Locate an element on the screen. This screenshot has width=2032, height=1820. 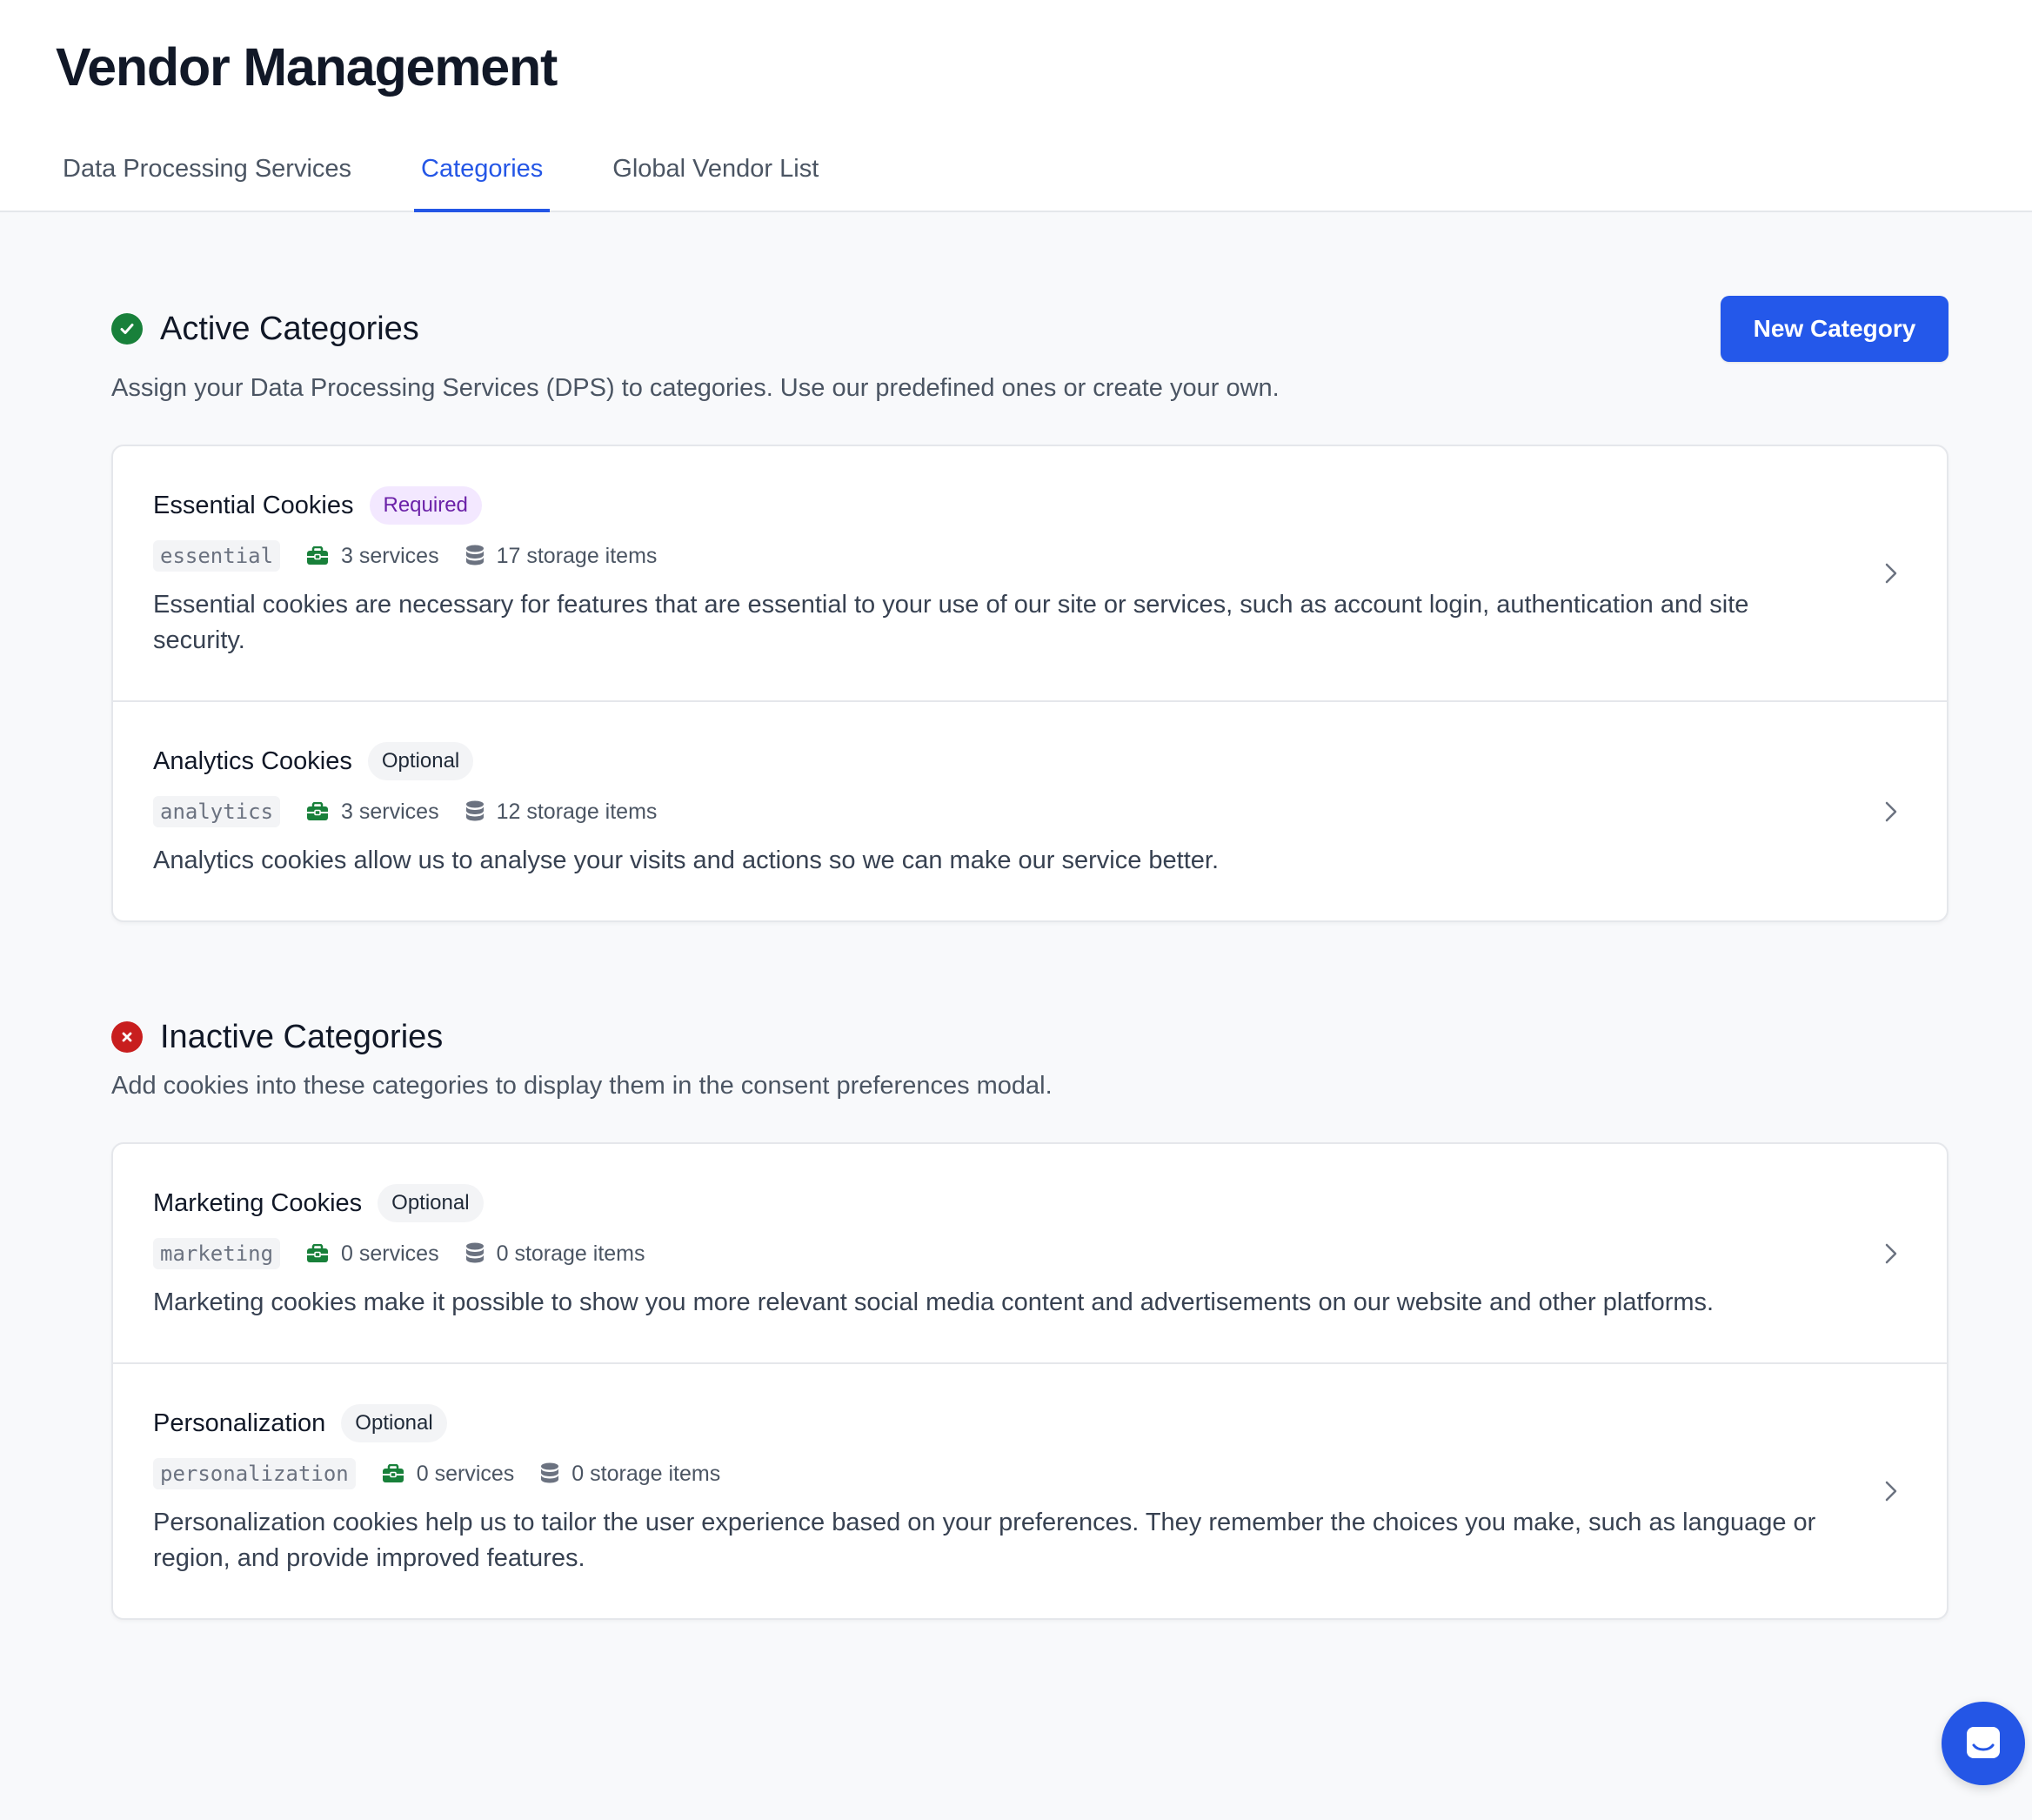
page-title: Vendor Management is located at coordinates (307, 67).